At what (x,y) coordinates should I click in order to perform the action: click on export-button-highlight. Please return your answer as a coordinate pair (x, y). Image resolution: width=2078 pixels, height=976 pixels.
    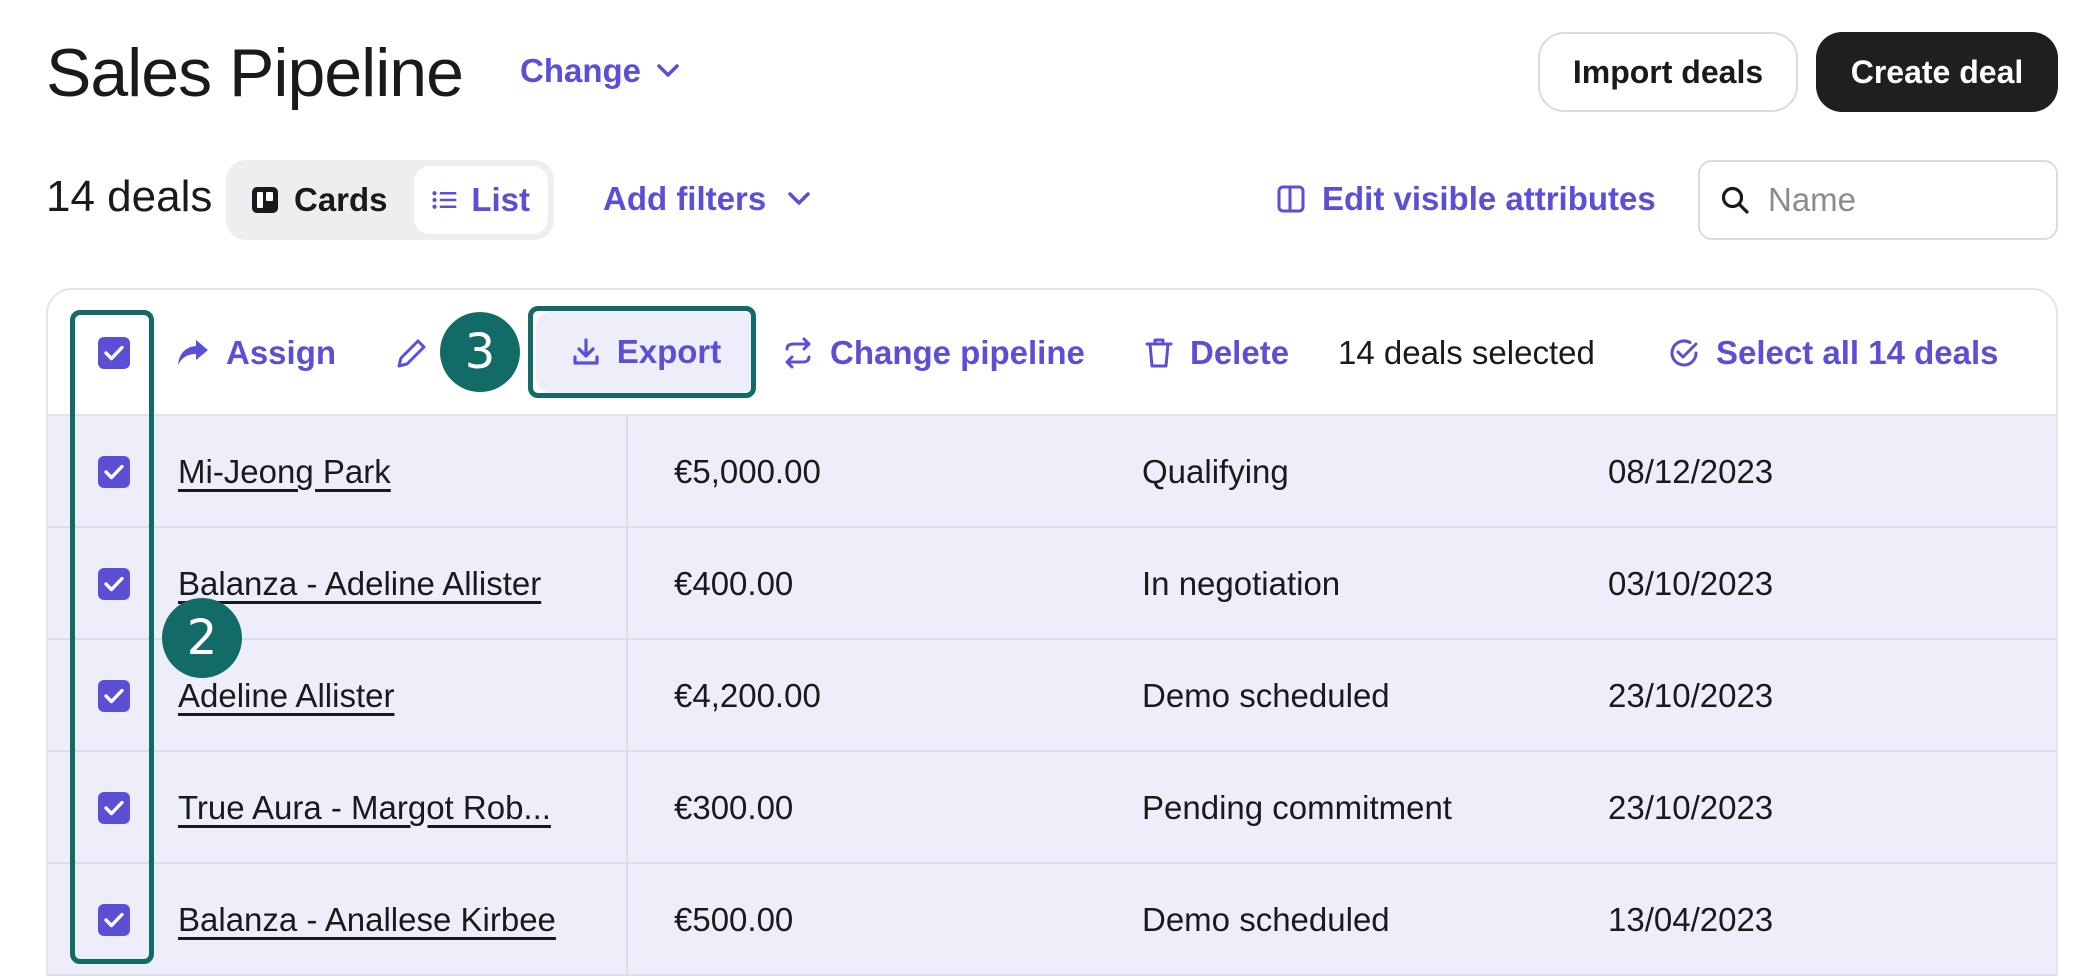
    Looking at the image, I should click on (642, 352).